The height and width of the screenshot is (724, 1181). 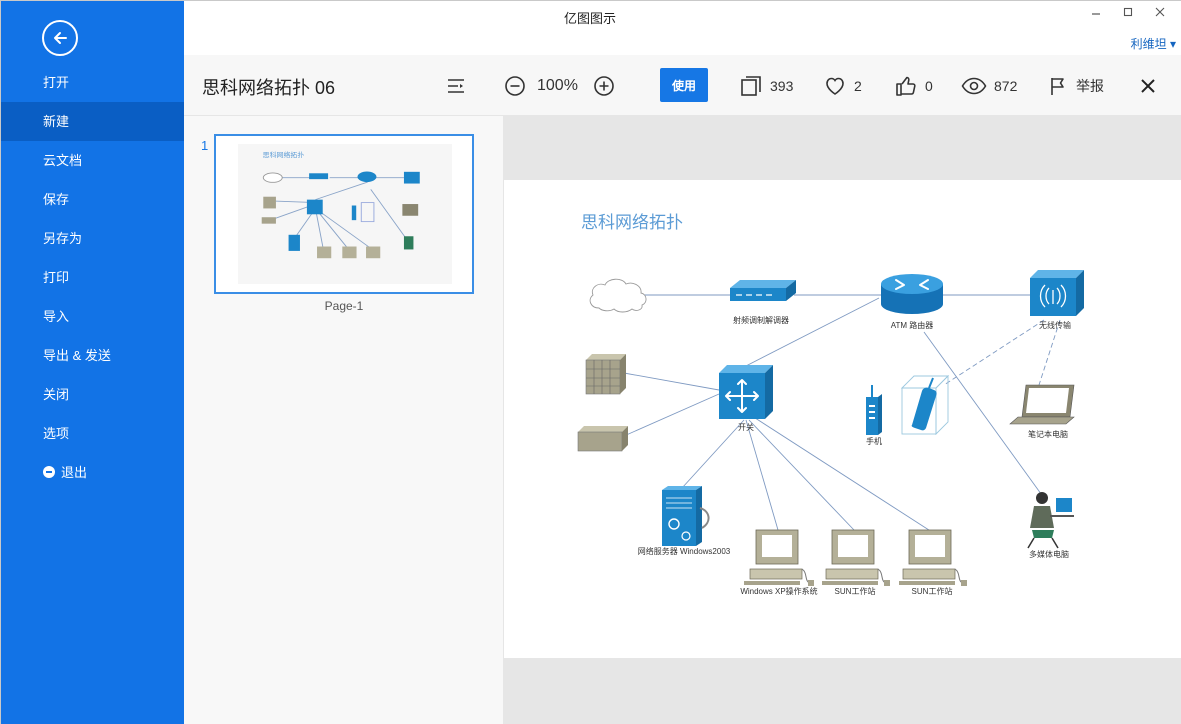 I want to click on list-icon, so click(x=456, y=85).